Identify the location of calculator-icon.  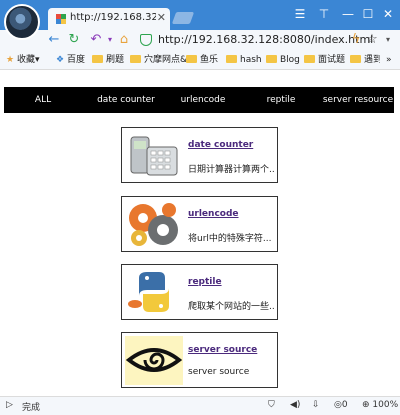
(154, 155).